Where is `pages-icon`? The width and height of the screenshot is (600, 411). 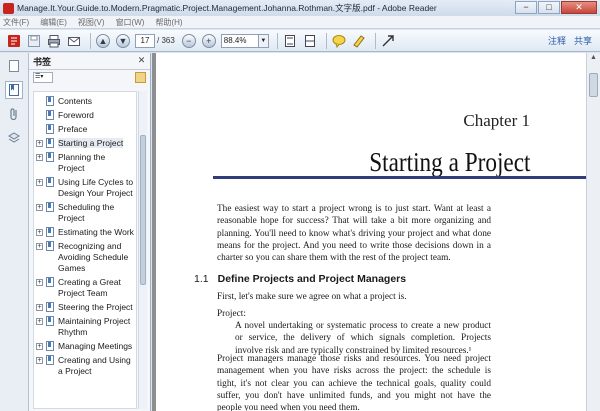
pages-icon is located at coordinates (14, 66).